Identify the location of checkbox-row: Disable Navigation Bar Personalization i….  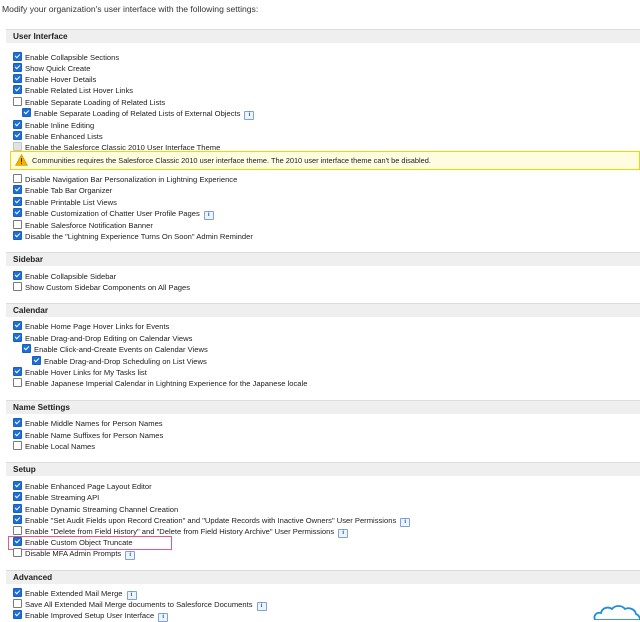
(125, 179).